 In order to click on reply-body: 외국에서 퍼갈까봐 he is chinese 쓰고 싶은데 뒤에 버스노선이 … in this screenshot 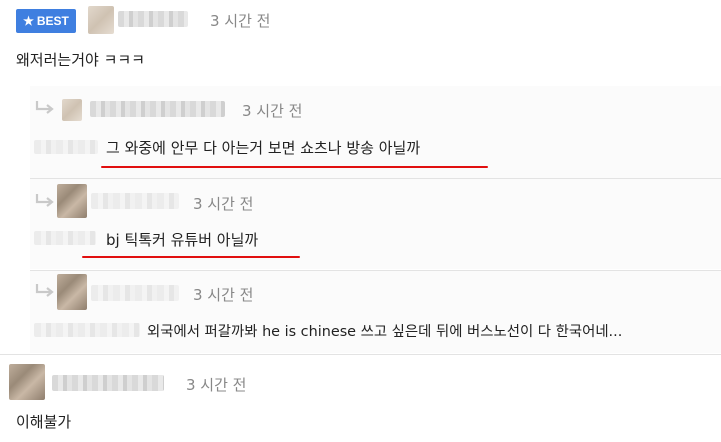, I will do `click(385, 332)`.